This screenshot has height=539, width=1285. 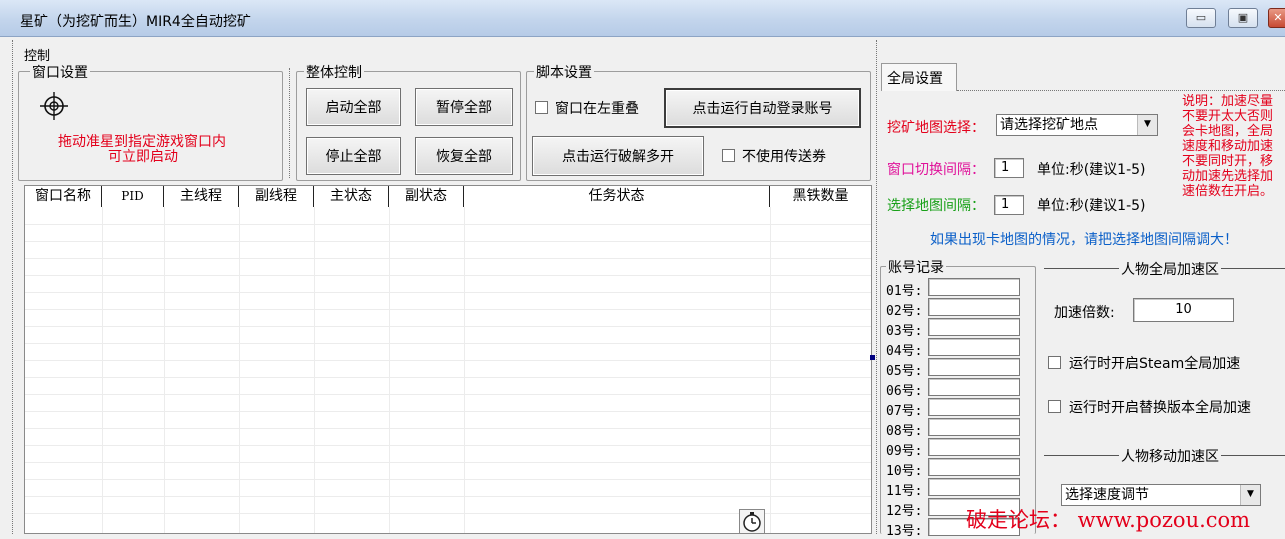 I want to click on steam-speed-checkbox, so click(x=1054, y=362).